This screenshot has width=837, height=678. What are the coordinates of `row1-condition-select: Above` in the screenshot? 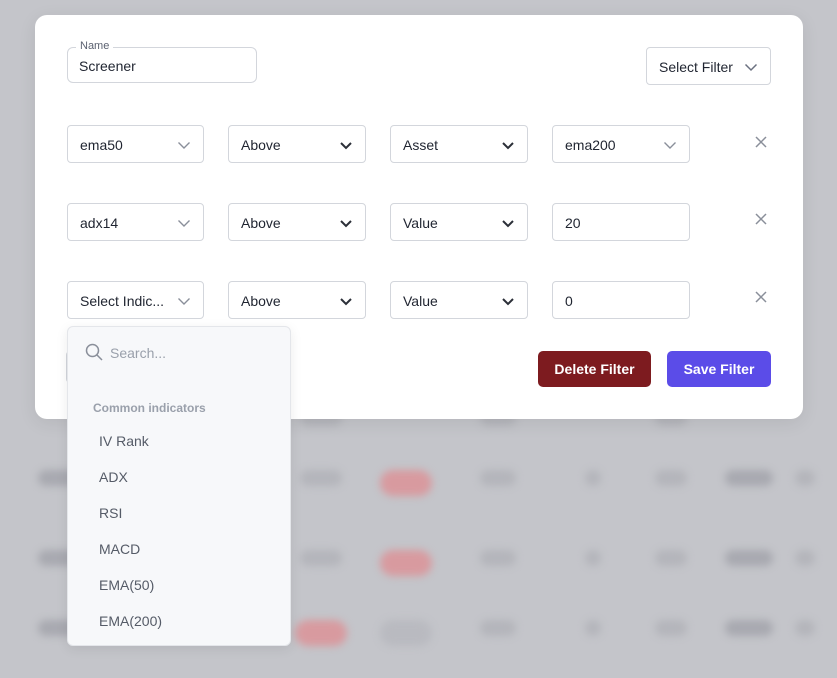 It's located at (297, 144).